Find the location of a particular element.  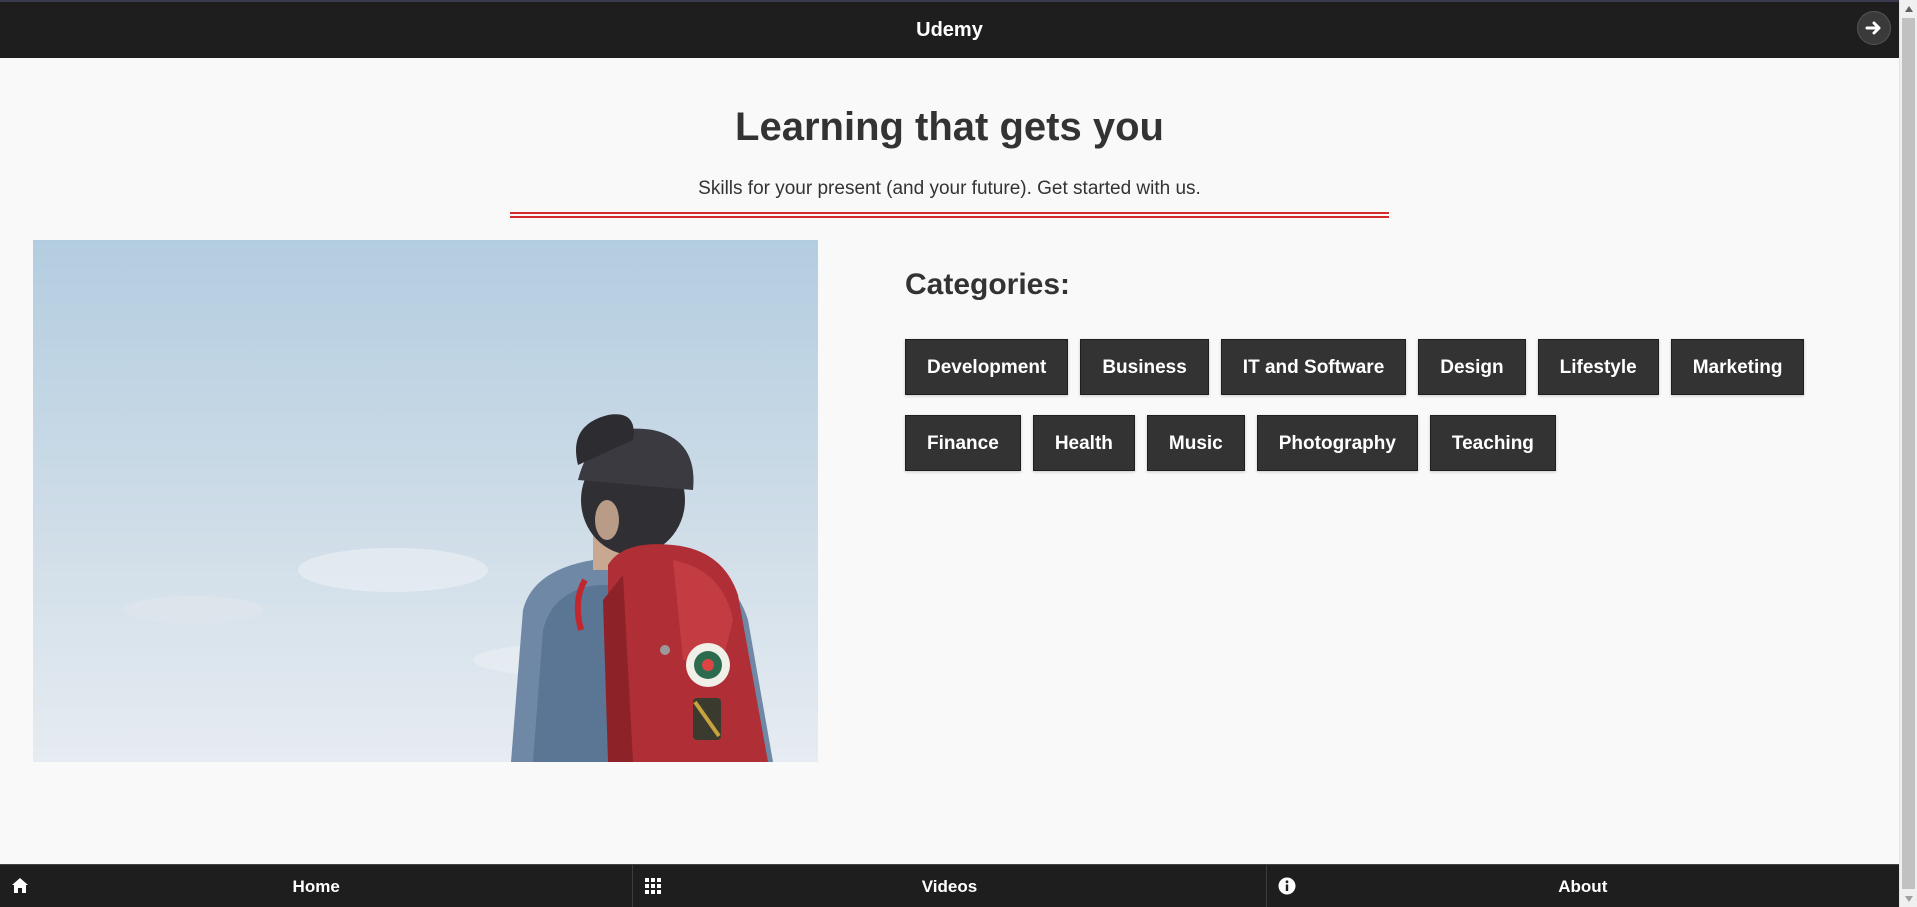

scrollbar-thumb is located at coordinates (1908, 453).